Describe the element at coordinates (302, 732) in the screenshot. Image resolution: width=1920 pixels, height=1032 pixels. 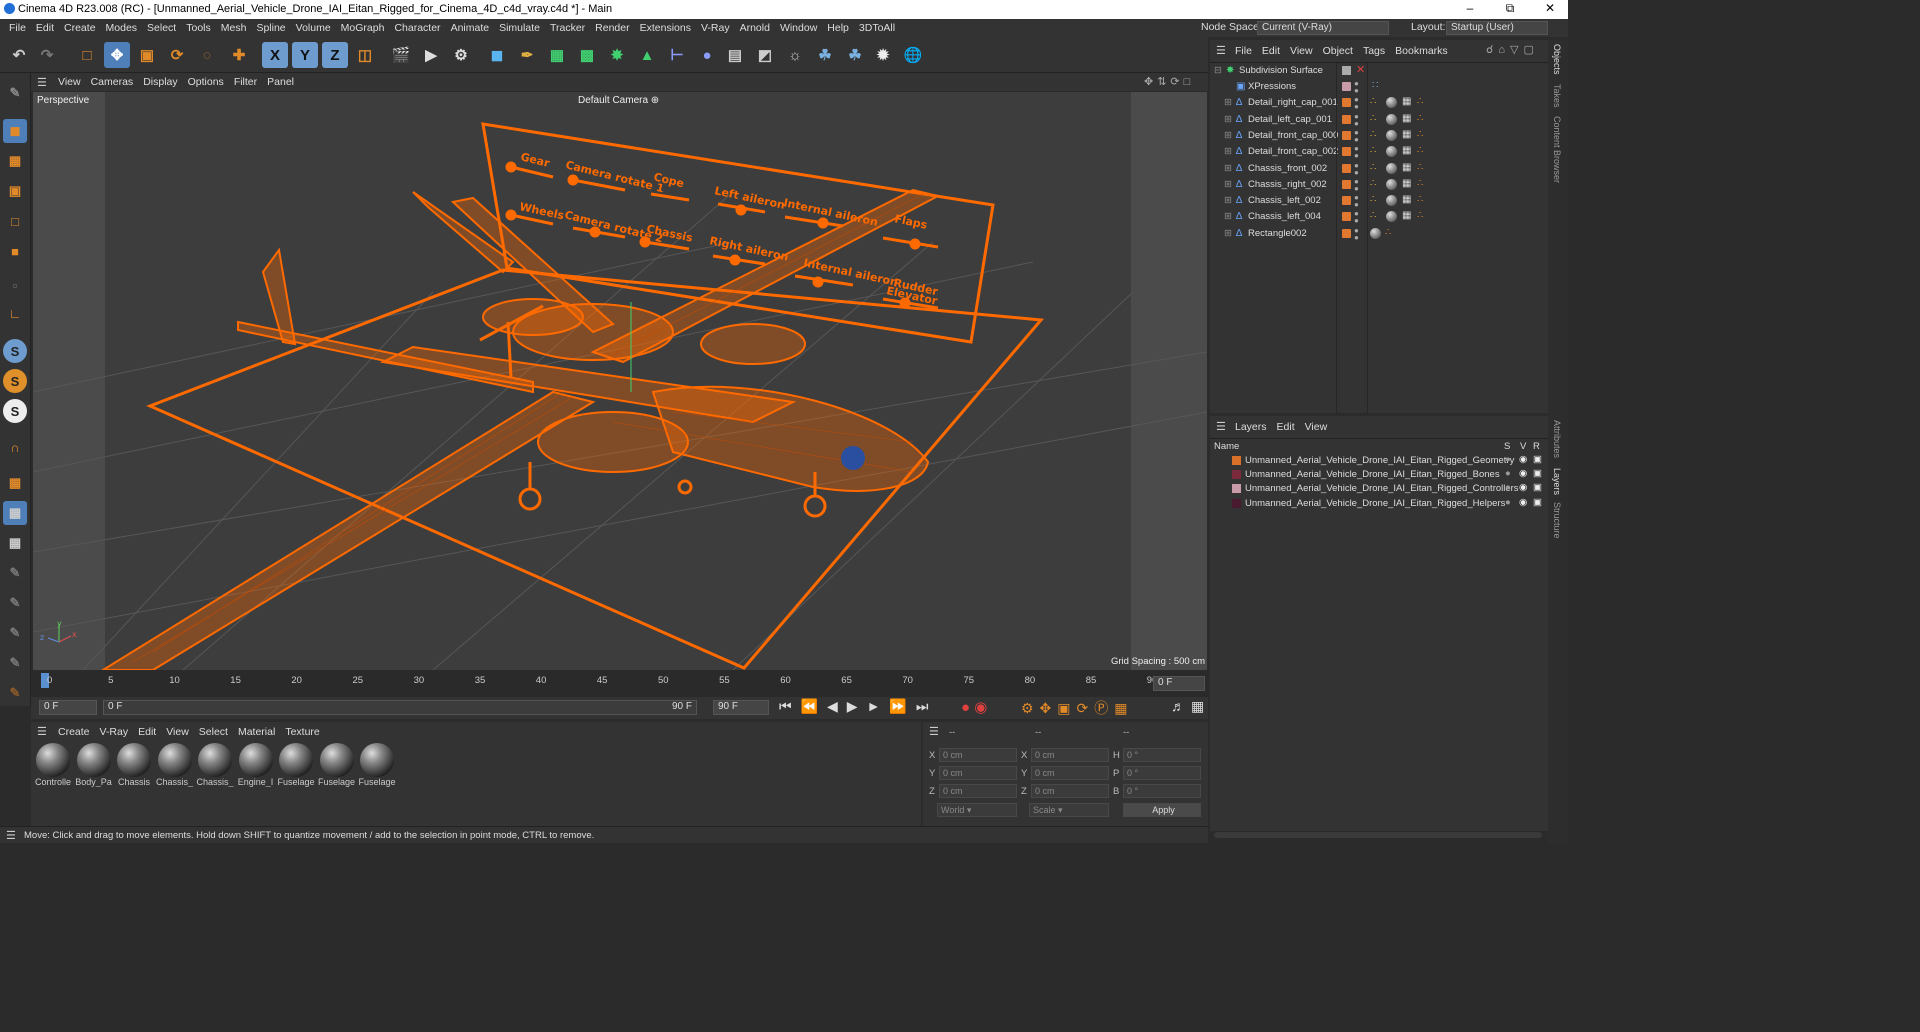
I see `material-menu-item-6: Texture` at that location.